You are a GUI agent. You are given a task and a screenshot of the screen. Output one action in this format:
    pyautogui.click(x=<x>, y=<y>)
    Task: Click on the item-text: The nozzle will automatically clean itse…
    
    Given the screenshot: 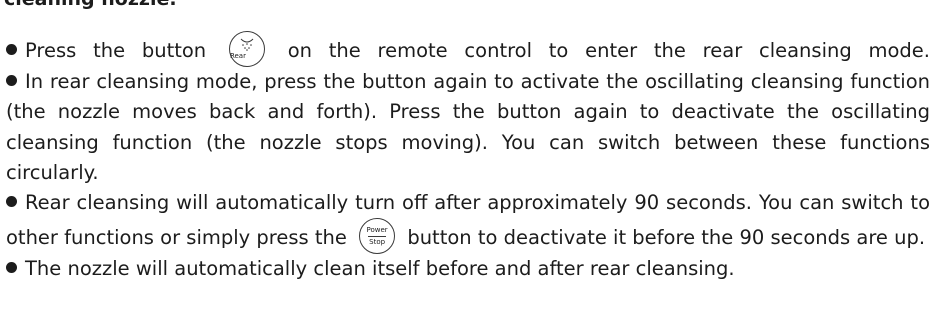 What is the action you would take?
    pyautogui.click(x=380, y=269)
    